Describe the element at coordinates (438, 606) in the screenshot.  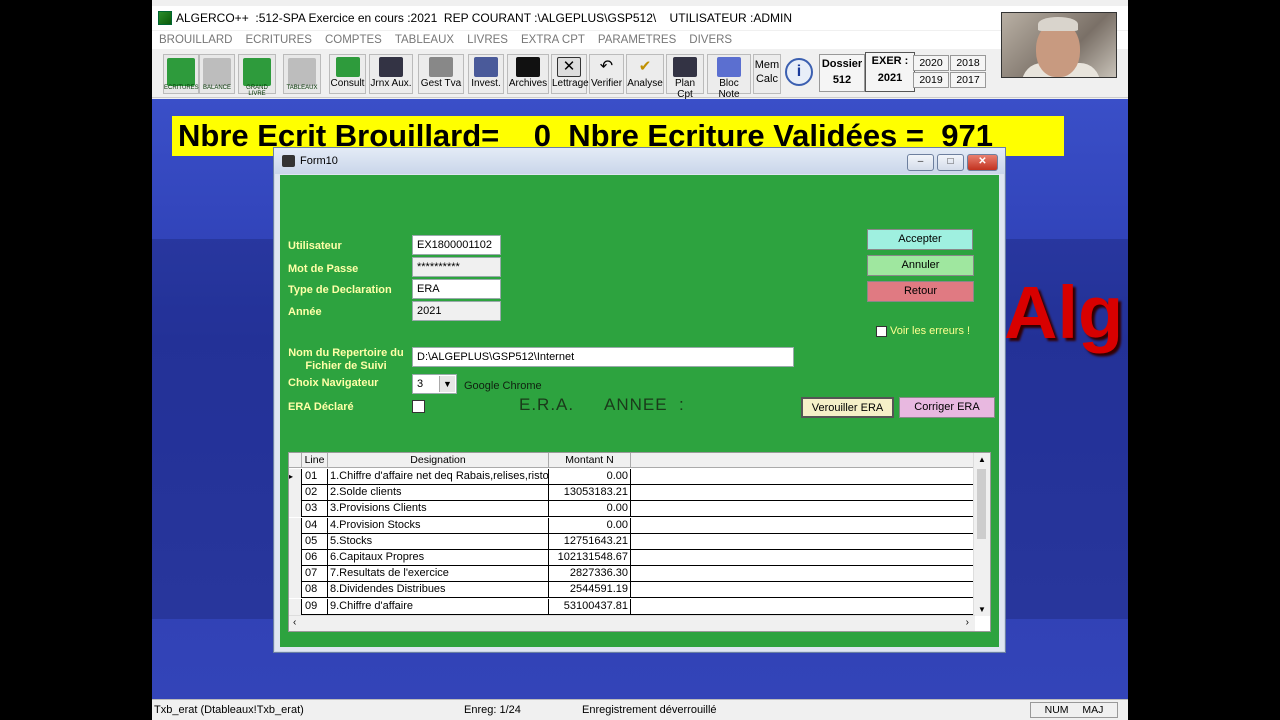
I see `cell-designation: 9.Chiffre d'affaire` at that location.